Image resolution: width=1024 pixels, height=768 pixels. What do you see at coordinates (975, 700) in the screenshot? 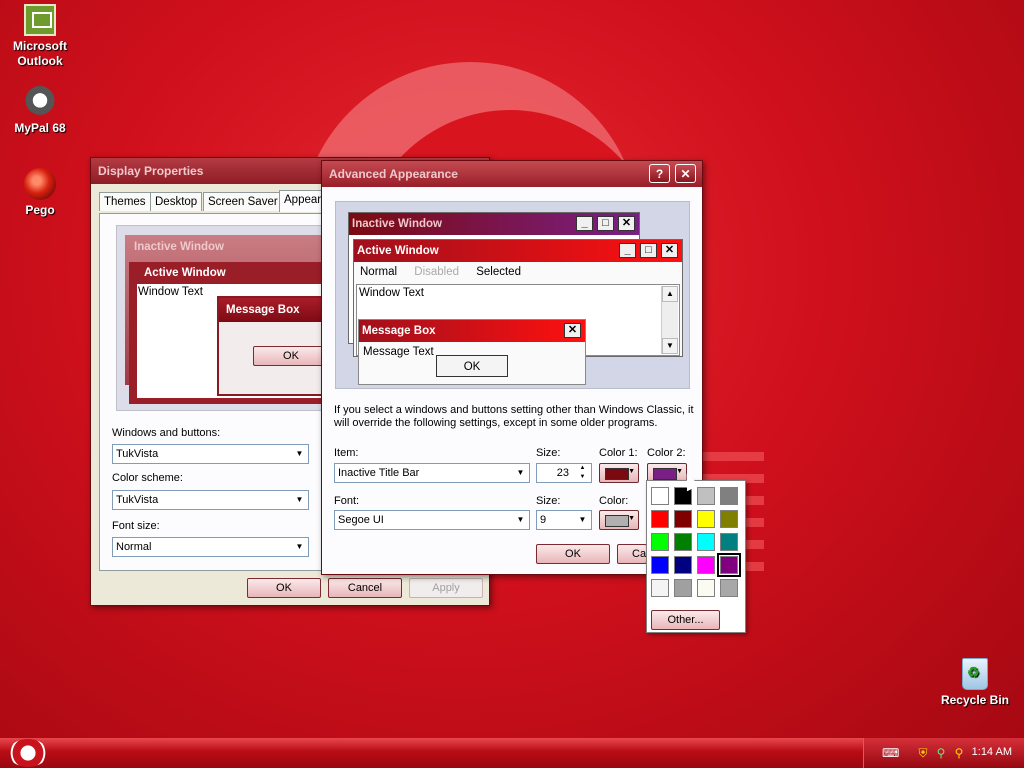
I see `desktop-icon-label: Recycle Bin` at bounding box center [975, 700].